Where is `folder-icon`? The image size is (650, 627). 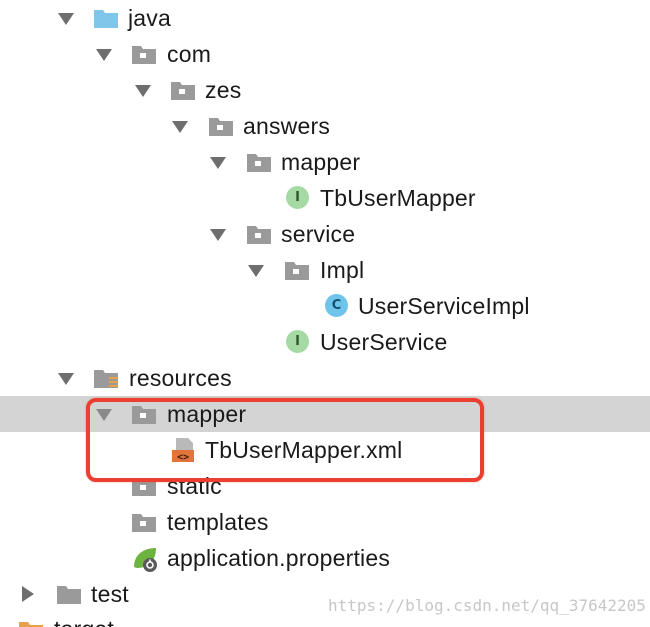 folder-icon is located at coordinates (69, 594).